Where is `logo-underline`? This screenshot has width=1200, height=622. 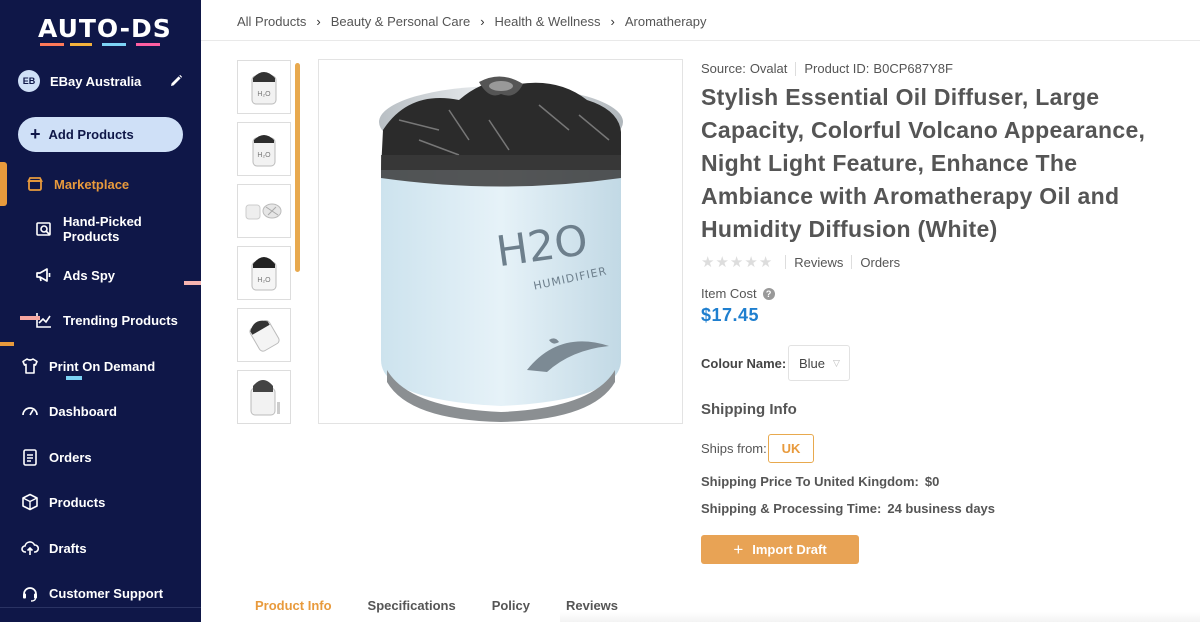
logo-underline is located at coordinates (100, 44).